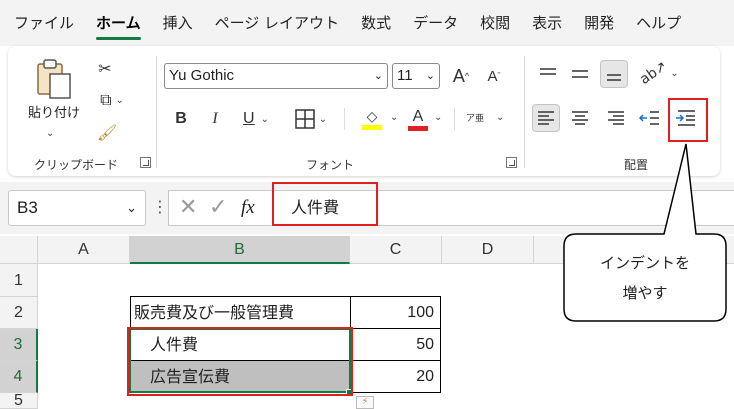  I want to click on row-header-2: 2, so click(19, 313).